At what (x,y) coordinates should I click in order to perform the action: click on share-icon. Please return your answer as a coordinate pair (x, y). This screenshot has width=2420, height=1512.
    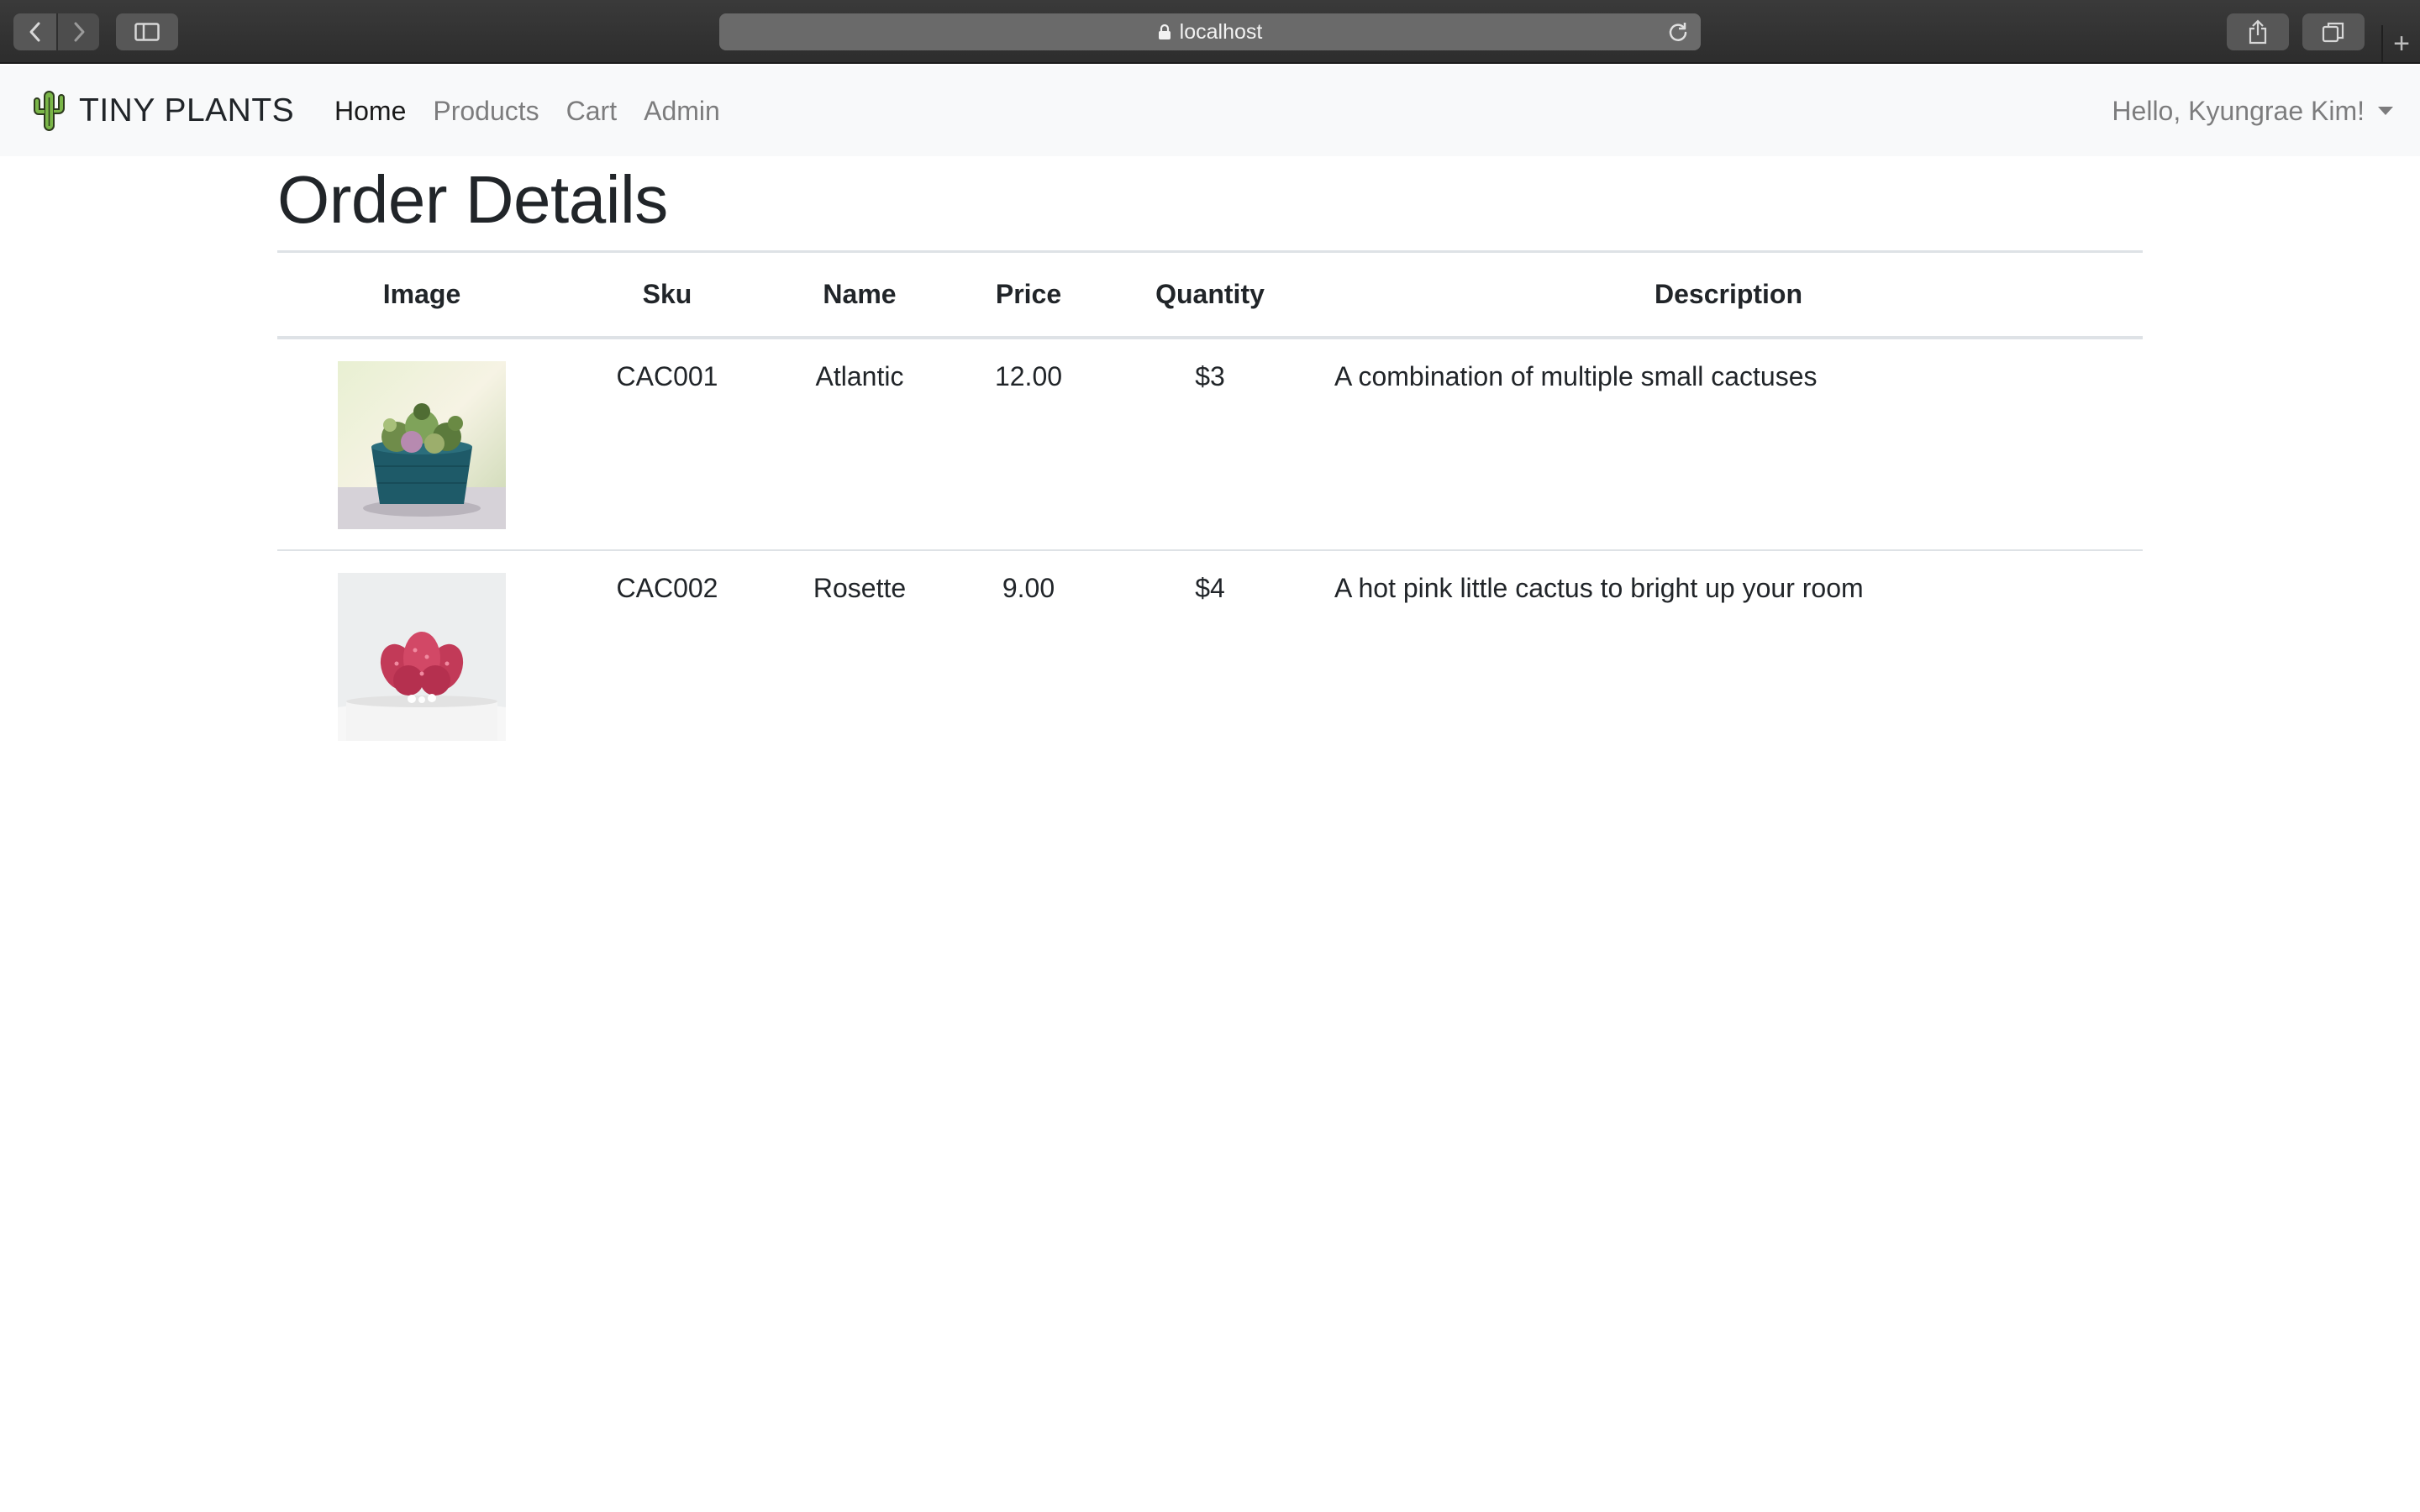
    Looking at the image, I should click on (2258, 32).